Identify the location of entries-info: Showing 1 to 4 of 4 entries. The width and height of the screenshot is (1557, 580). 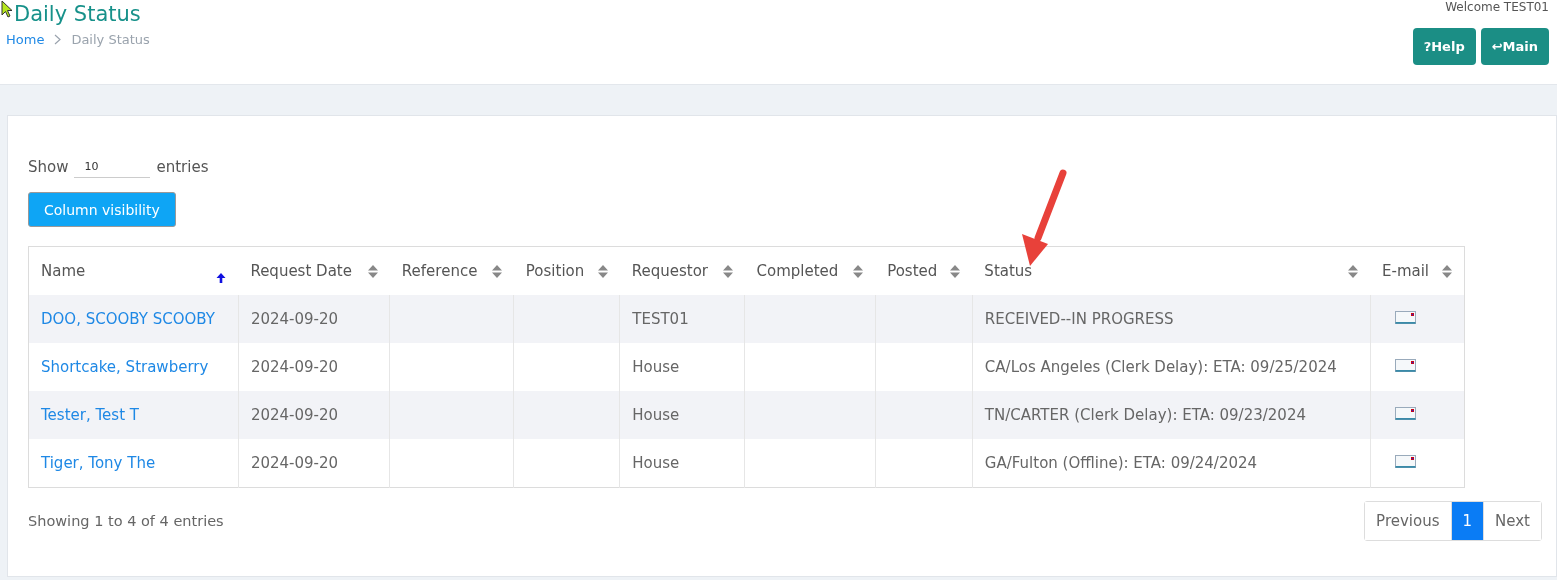
(126, 521).